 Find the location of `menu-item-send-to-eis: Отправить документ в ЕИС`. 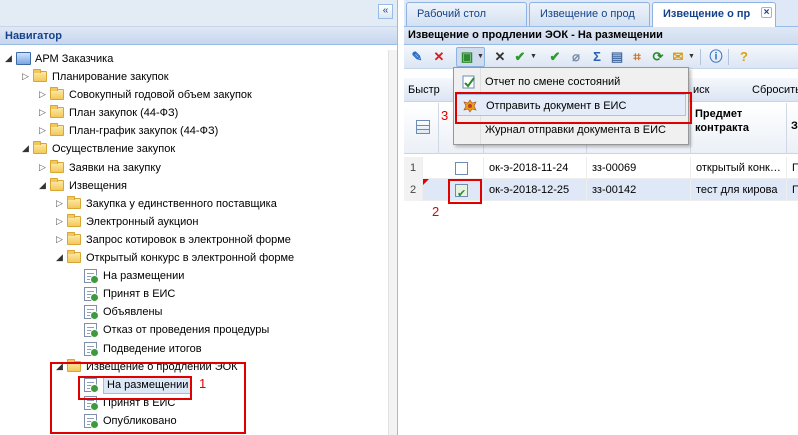

menu-item-send-to-eis: Отправить документ в ЕИС is located at coordinates (571, 105).